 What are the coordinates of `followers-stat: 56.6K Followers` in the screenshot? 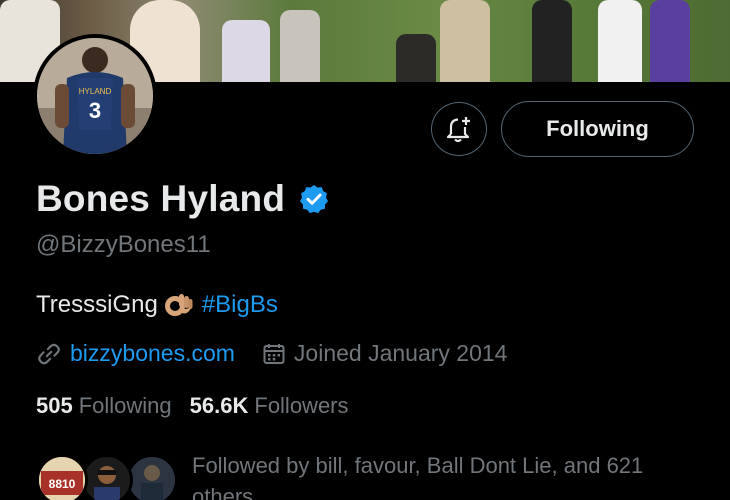 It's located at (269, 406).